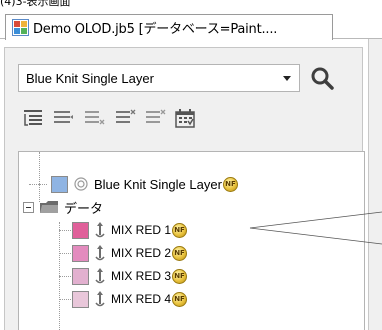 This screenshot has width=382, height=330. Describe the element at coordinates (90, 78) in the screenshot. I see `search-dropdown-value: Blue Knit Single Layer` at that location.